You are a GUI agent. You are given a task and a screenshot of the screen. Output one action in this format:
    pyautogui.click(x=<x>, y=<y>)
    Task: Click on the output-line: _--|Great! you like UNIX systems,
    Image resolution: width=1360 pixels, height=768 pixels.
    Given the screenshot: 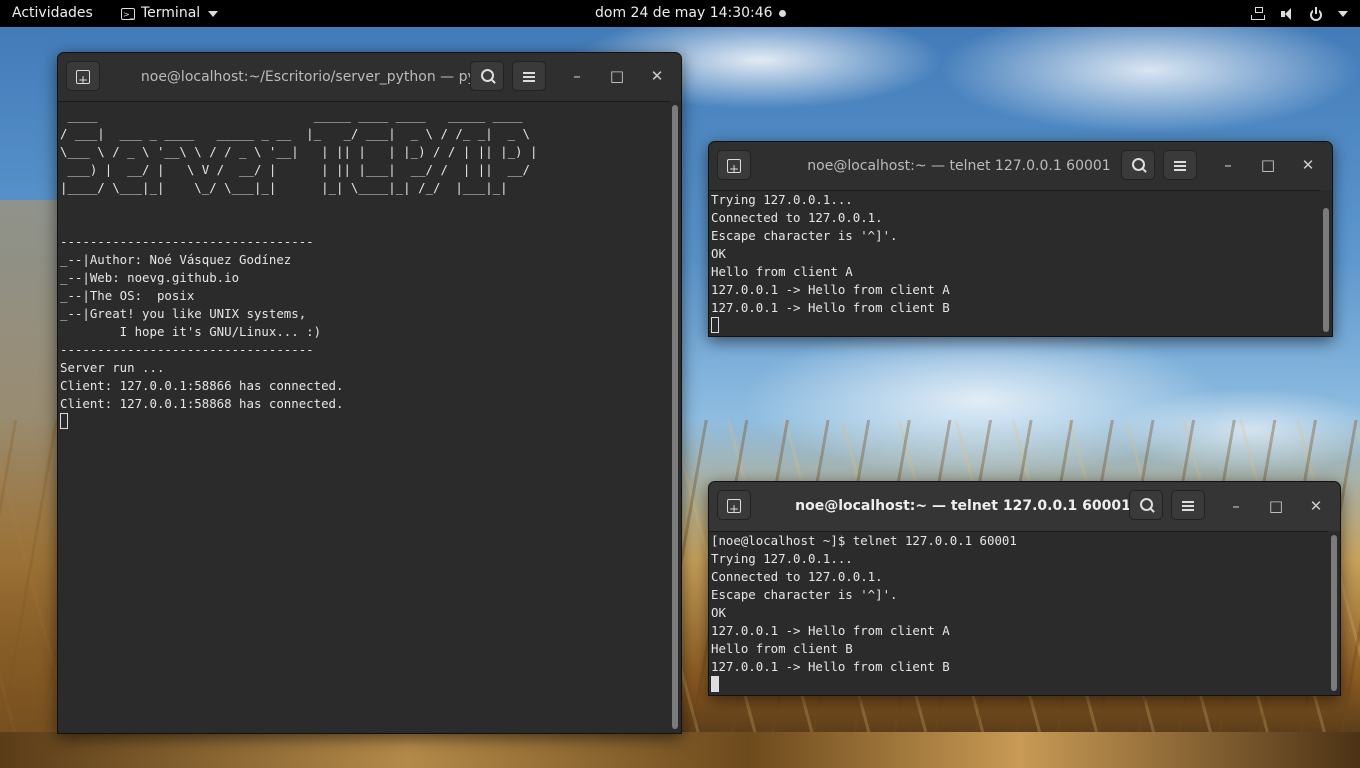 What is the action you would take?
    pyautogui.click(x=183, y=313)
    